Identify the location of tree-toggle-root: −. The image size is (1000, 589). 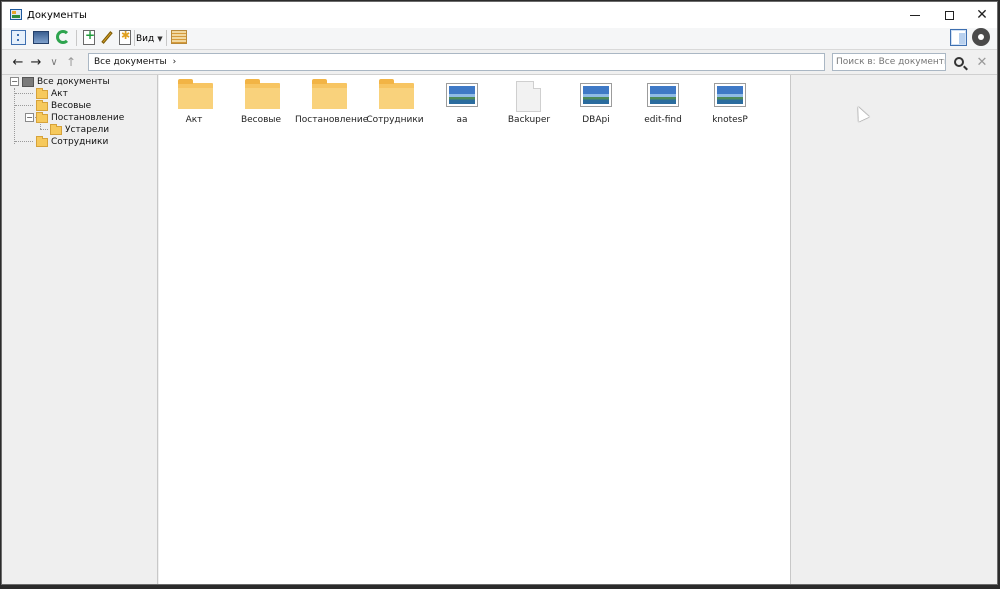
(14, 81).